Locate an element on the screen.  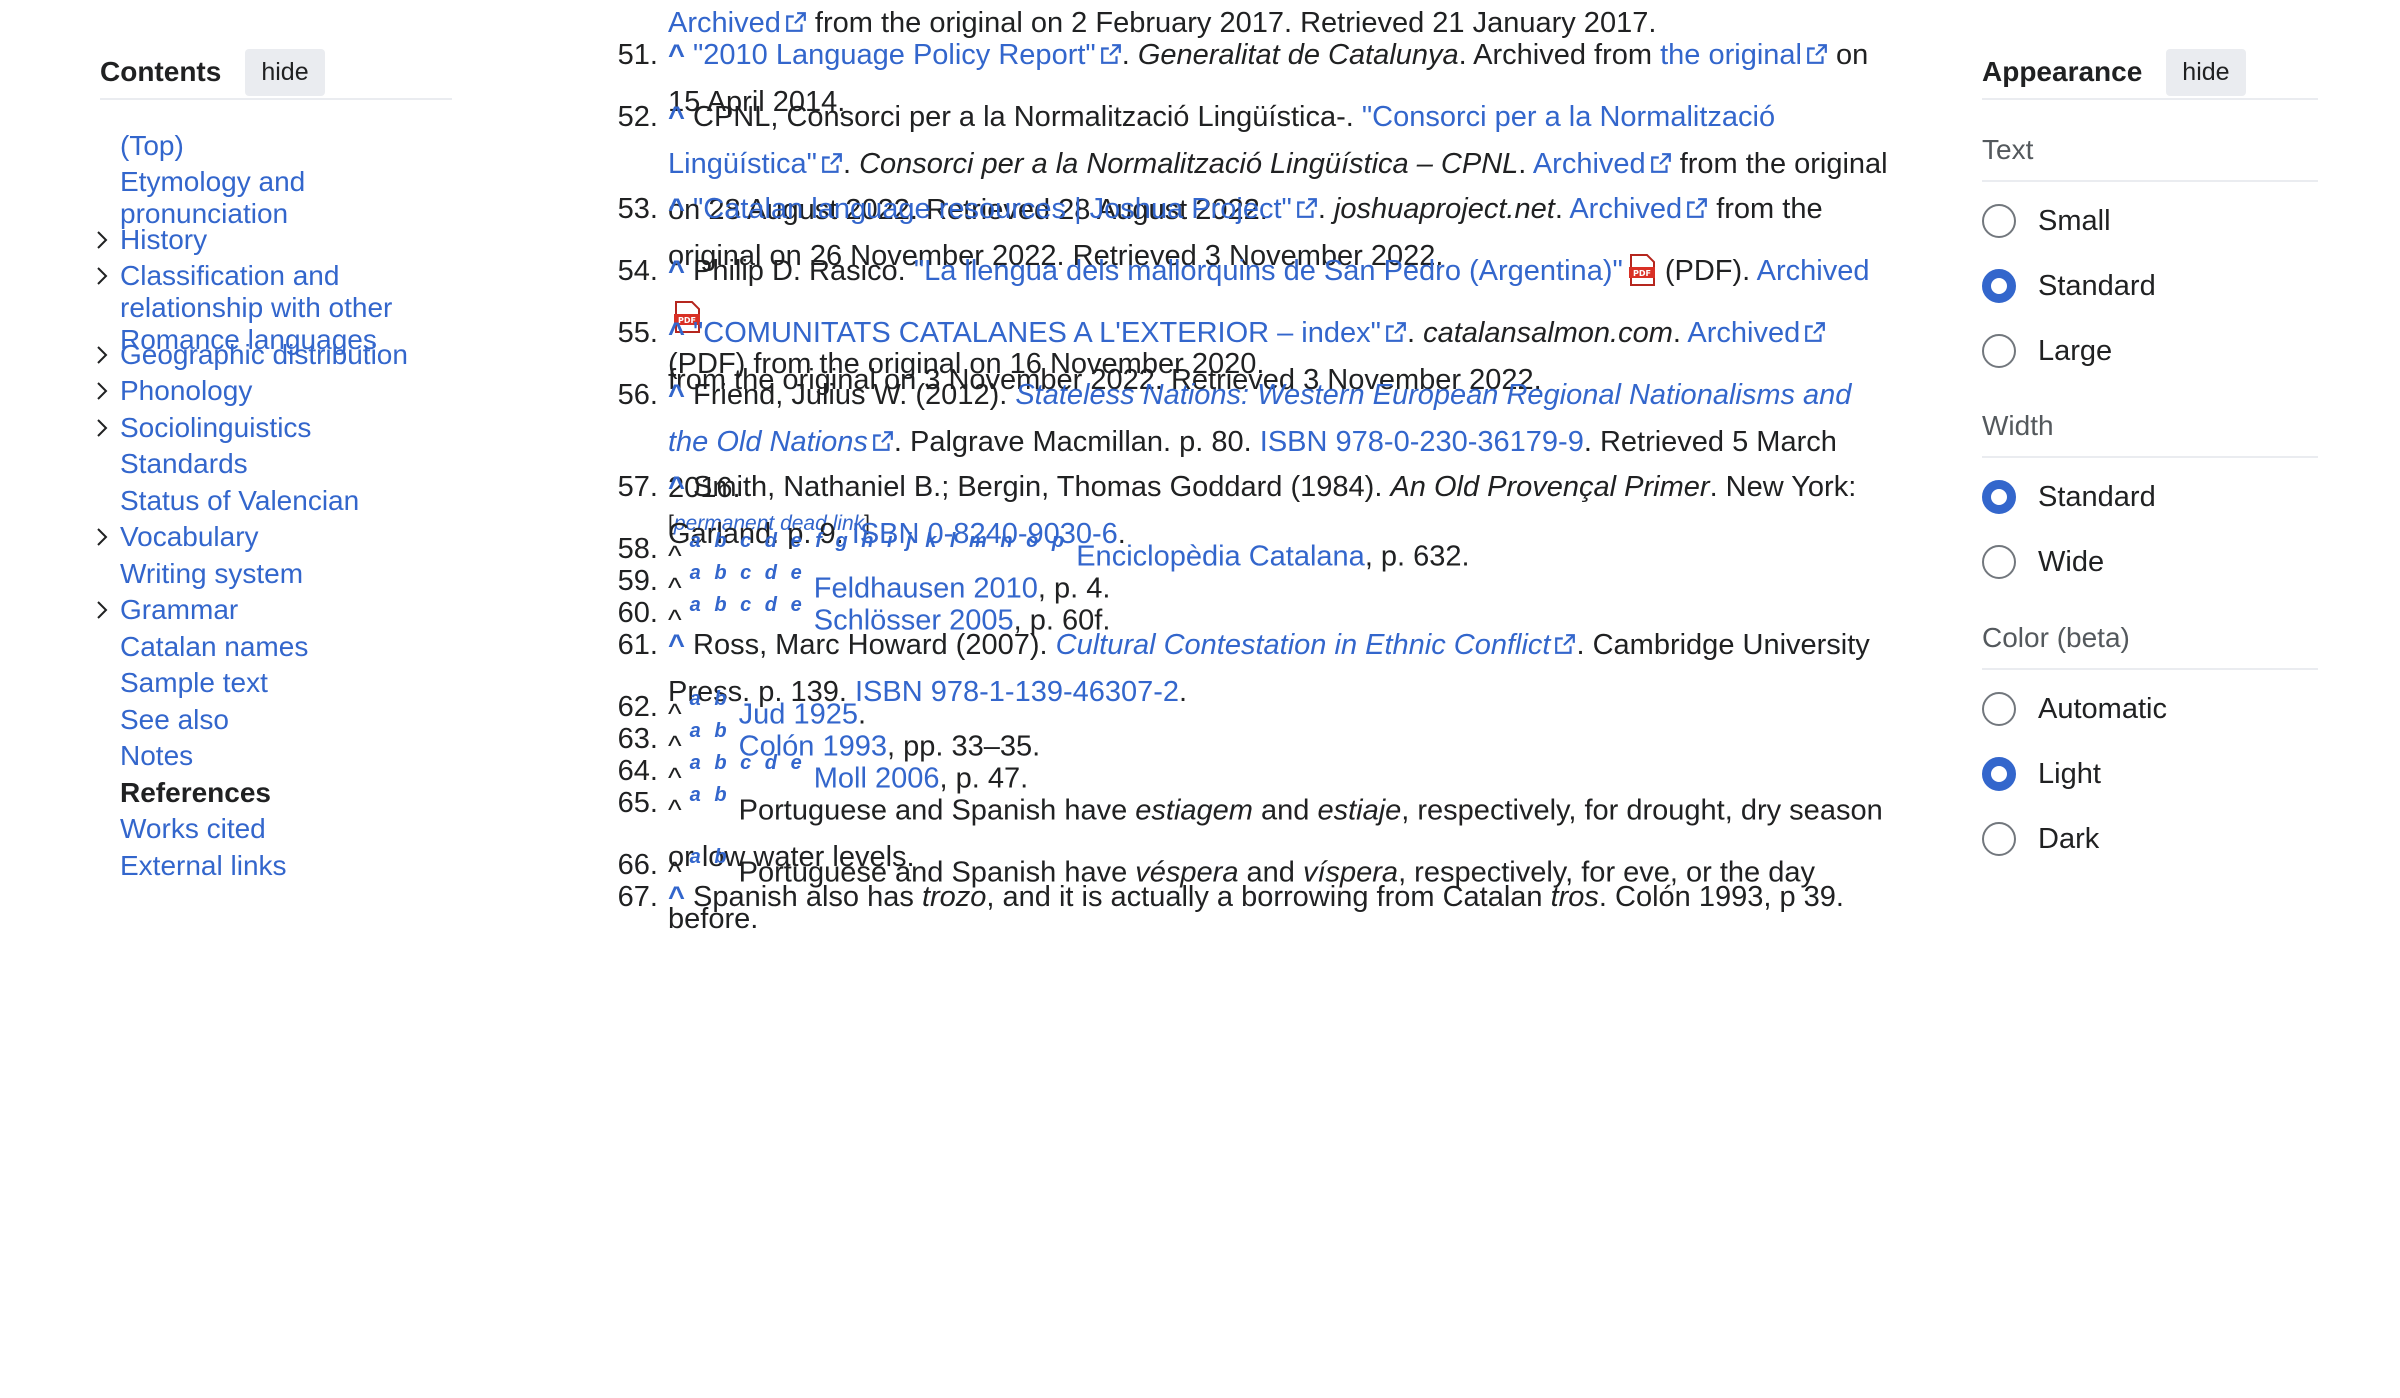
reference-text: and is located at coordinates (1285, 810).